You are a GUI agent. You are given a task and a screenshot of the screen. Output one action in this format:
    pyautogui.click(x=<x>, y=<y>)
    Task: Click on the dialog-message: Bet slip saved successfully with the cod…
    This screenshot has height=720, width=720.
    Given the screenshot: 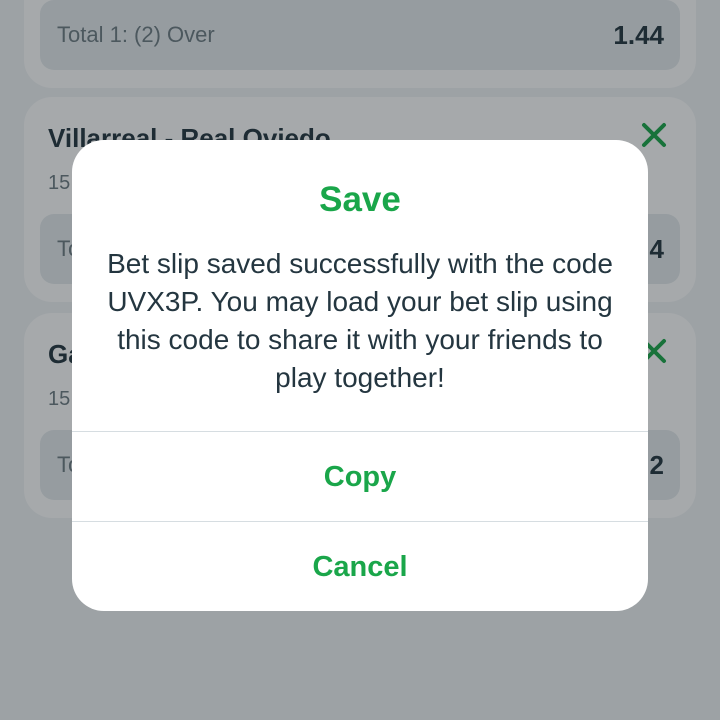 What is the action you would take?
    pyautogui.click(x=360, y=320)
    